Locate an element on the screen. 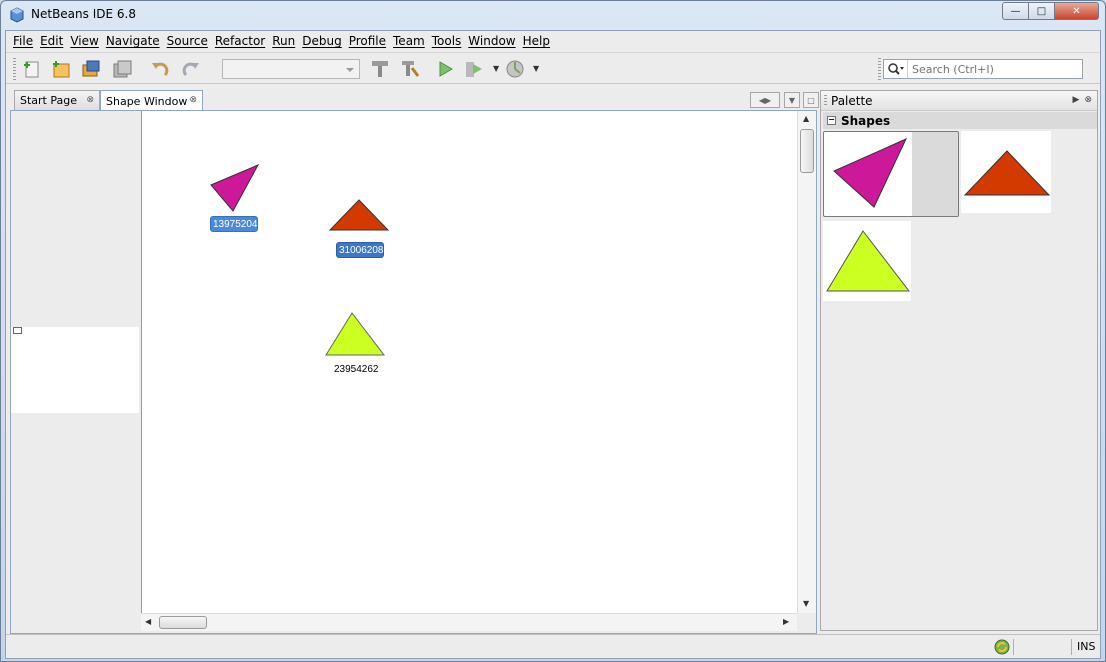 The height and width of the screenshot is (662, 1106). left-panel is located at coordinates (76, 372).